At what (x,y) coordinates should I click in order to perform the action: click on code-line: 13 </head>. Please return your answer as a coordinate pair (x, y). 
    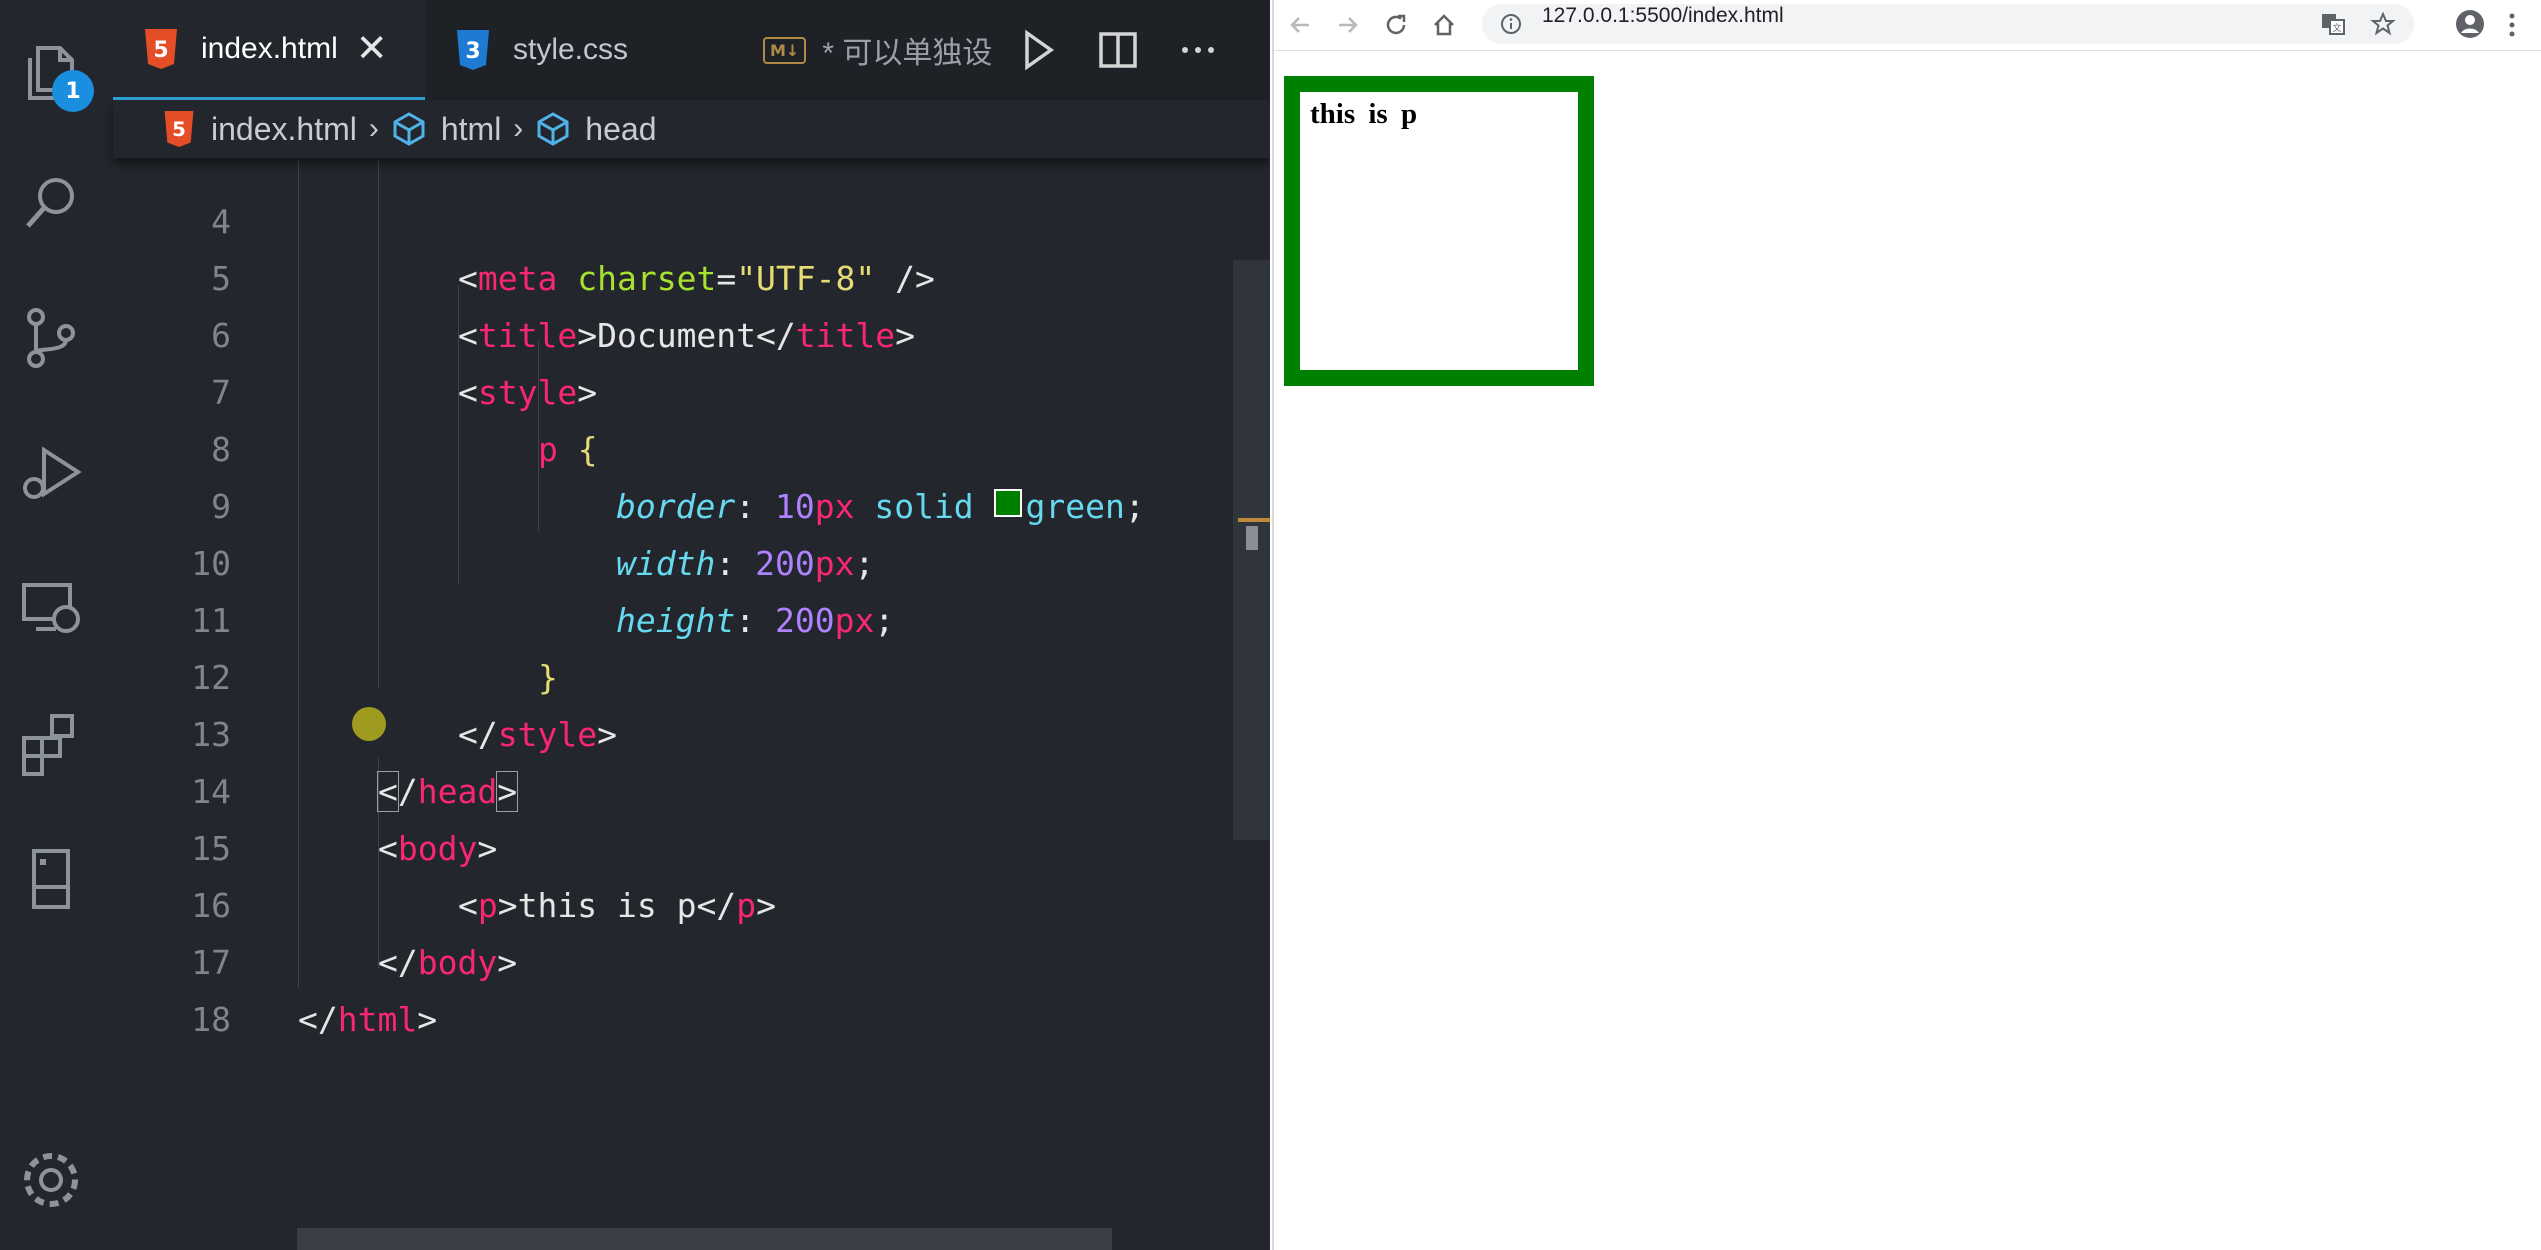
    Looking at the image, I should click on (355, 763).